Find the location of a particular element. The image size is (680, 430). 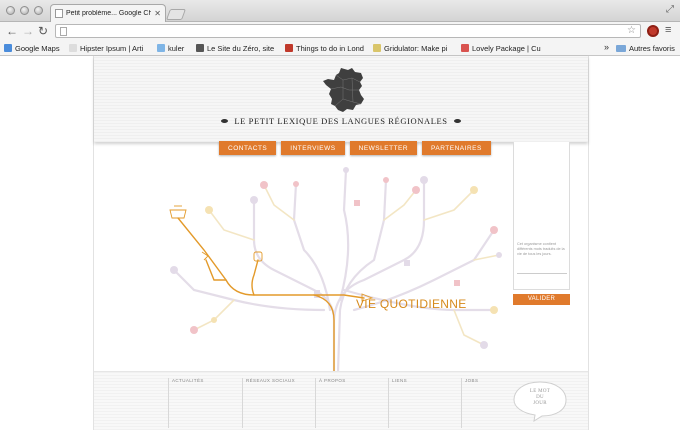

bookmark-site-du-zero: Le Site du Zéro, site is located at coordinates (239, 48).